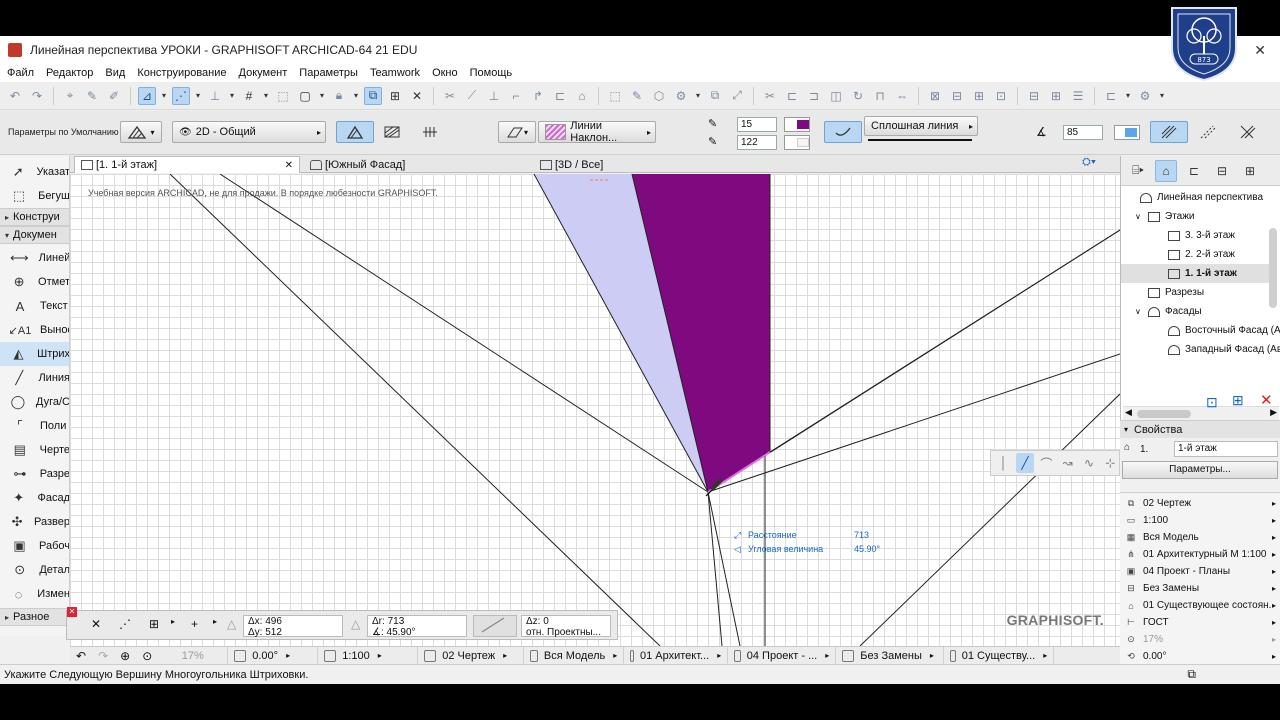  Describe the element at coordinates (34, 172) in the screenshot. I see `tool-arrow: ➚ Указат` at that location.